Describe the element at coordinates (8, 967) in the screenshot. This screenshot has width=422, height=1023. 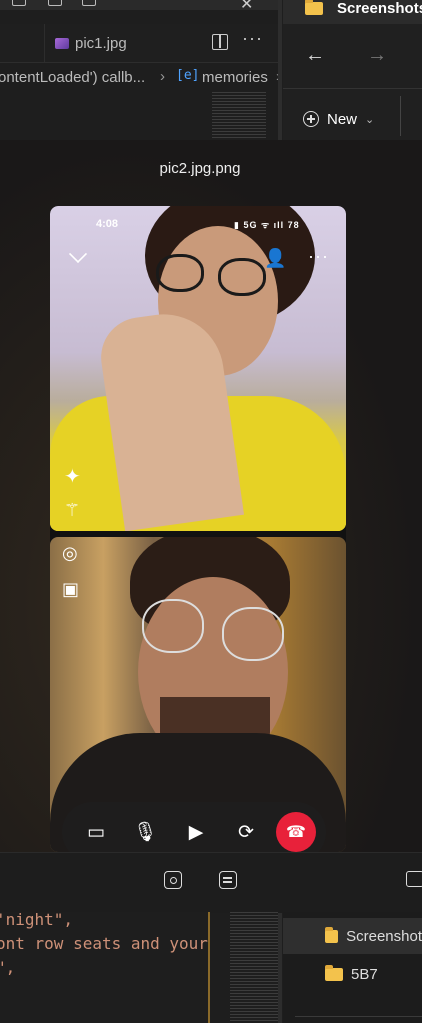
I see `code-line: ",` at that location.